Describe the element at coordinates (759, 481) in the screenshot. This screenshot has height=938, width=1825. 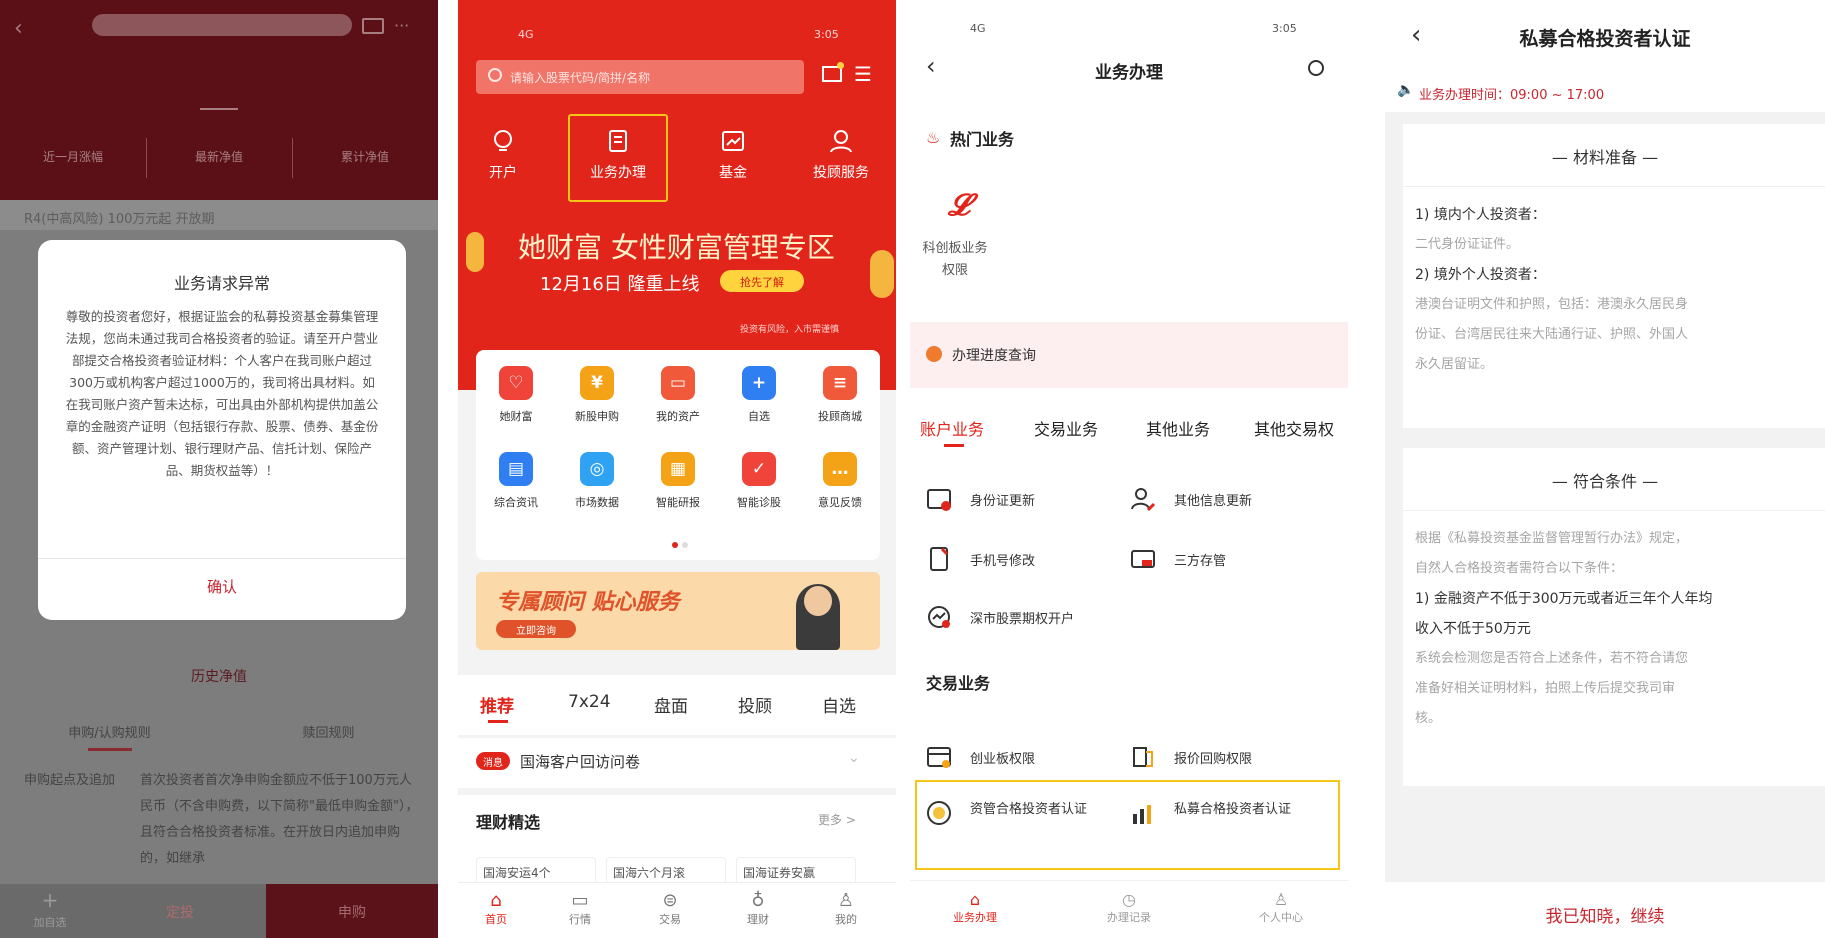
I see `service-item: ✓ 智能诊股` at that location.